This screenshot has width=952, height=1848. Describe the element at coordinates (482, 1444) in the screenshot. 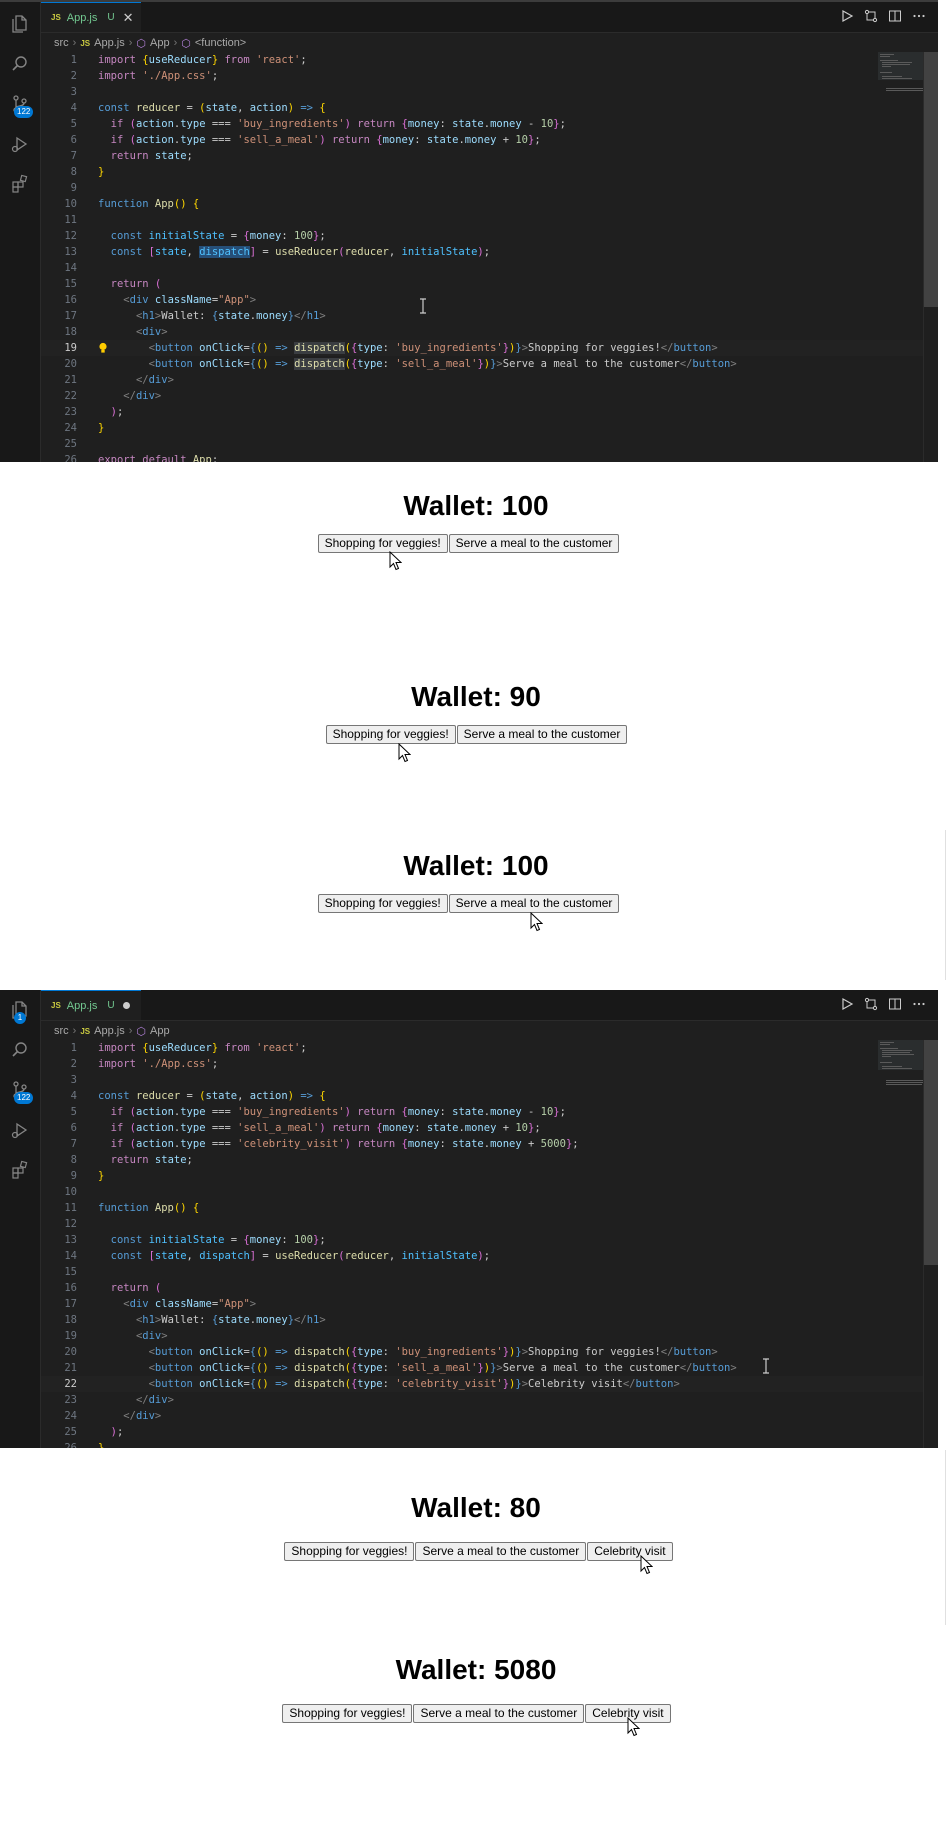

I see `code-line: 26}` at that location.